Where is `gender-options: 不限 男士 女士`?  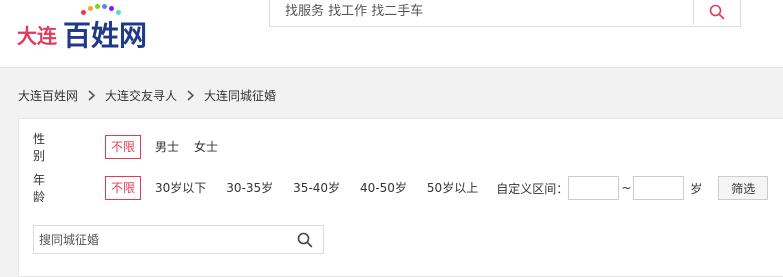 gender-options: 不限 男士 女士 is located at coordinates (168, 147).